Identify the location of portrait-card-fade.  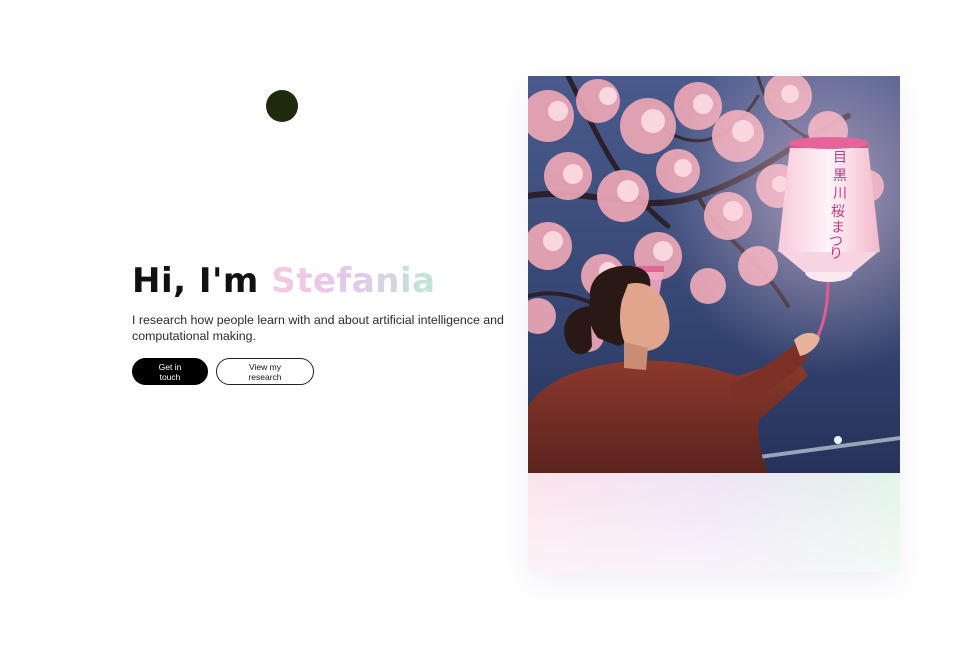
(714, 522).